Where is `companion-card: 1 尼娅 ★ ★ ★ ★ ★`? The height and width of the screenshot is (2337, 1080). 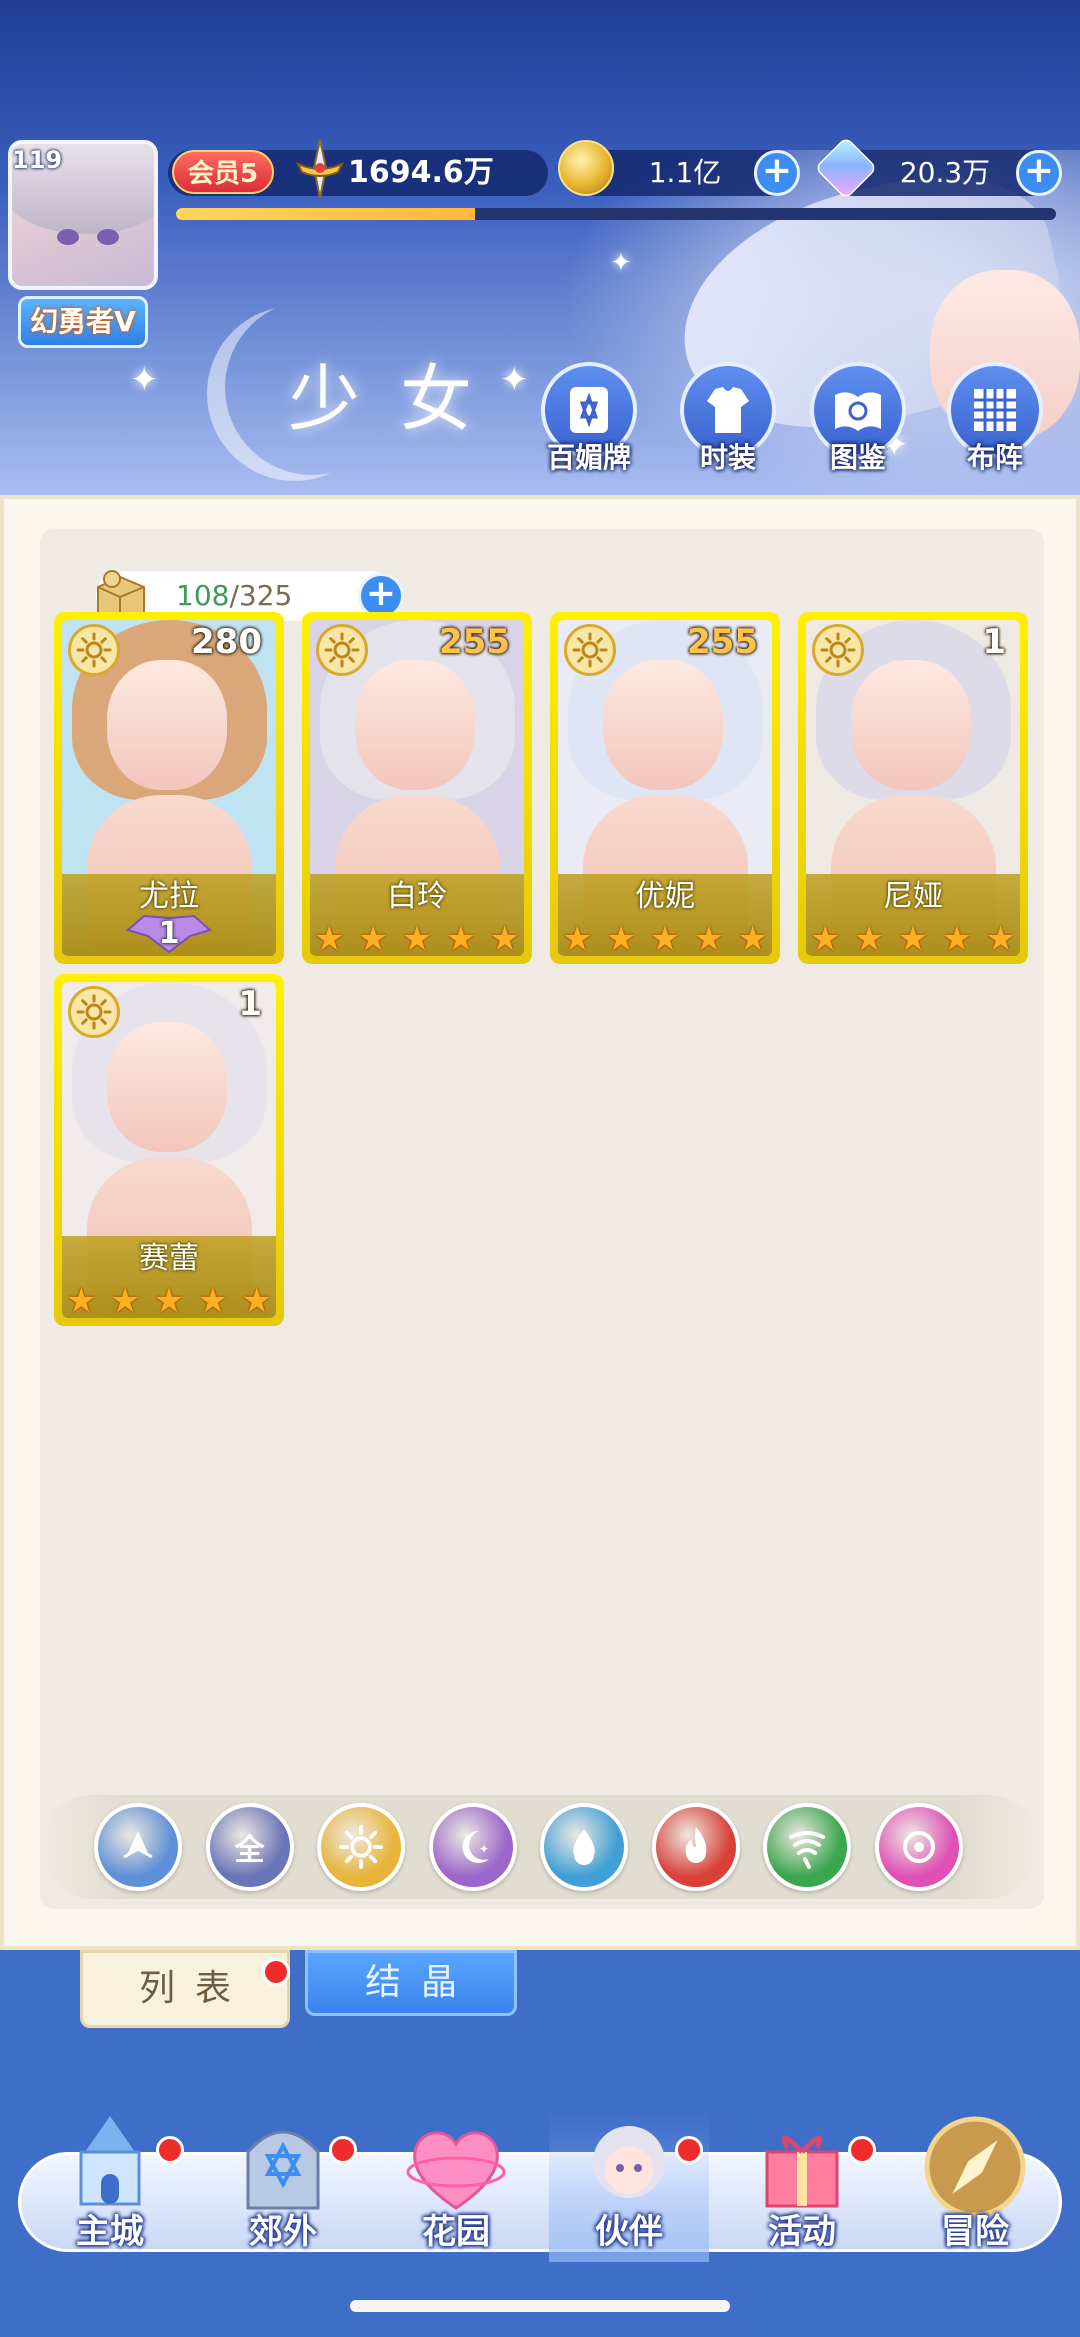
companion-card: 1 尼娅 ★ ★ ★ ★ ★ is located at coordinates (913, 788).